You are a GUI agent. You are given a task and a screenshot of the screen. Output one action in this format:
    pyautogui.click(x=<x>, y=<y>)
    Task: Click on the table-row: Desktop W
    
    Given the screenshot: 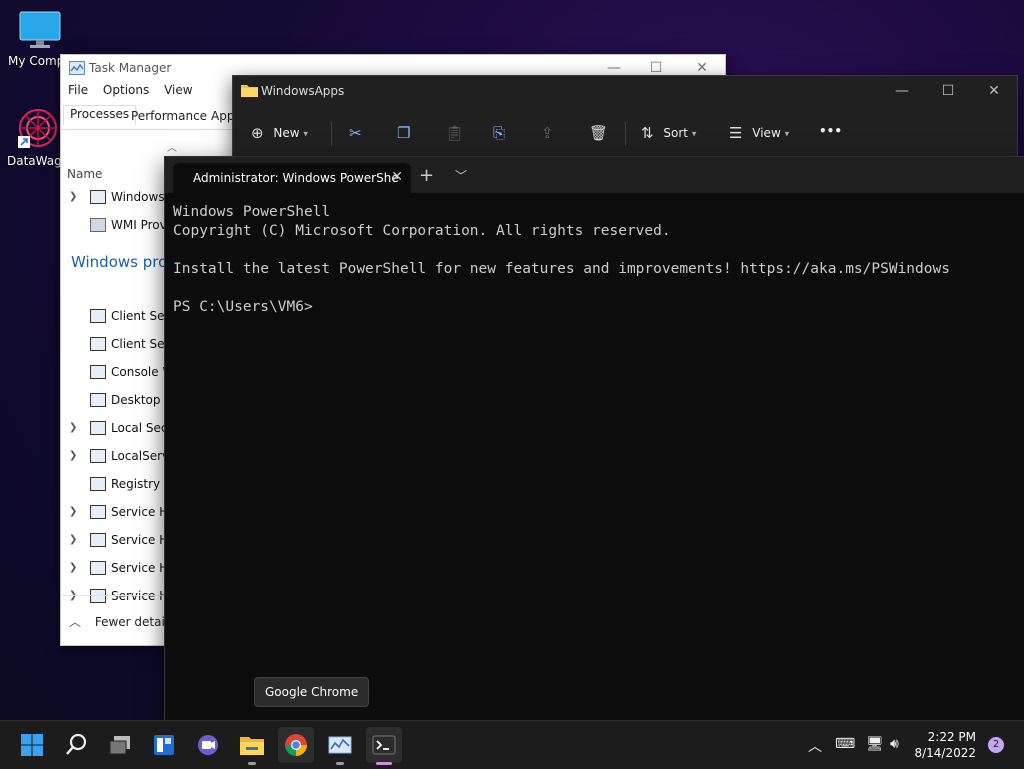 What is the action you would take?
    pyautogui.click(x=118, y=401)
    